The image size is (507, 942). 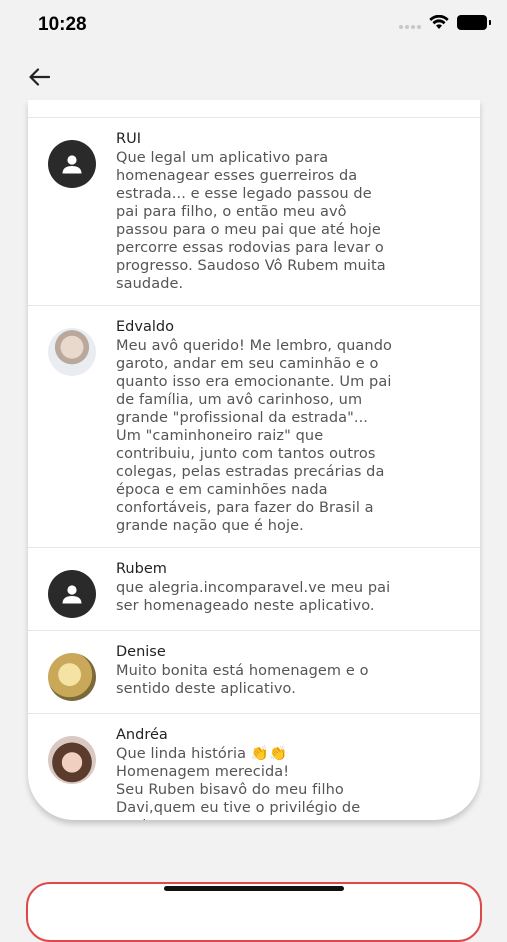 What do you see at coordinates (254, 109) in the screenshot?
I see `card-top-divider` at bounding box center [254, 109].